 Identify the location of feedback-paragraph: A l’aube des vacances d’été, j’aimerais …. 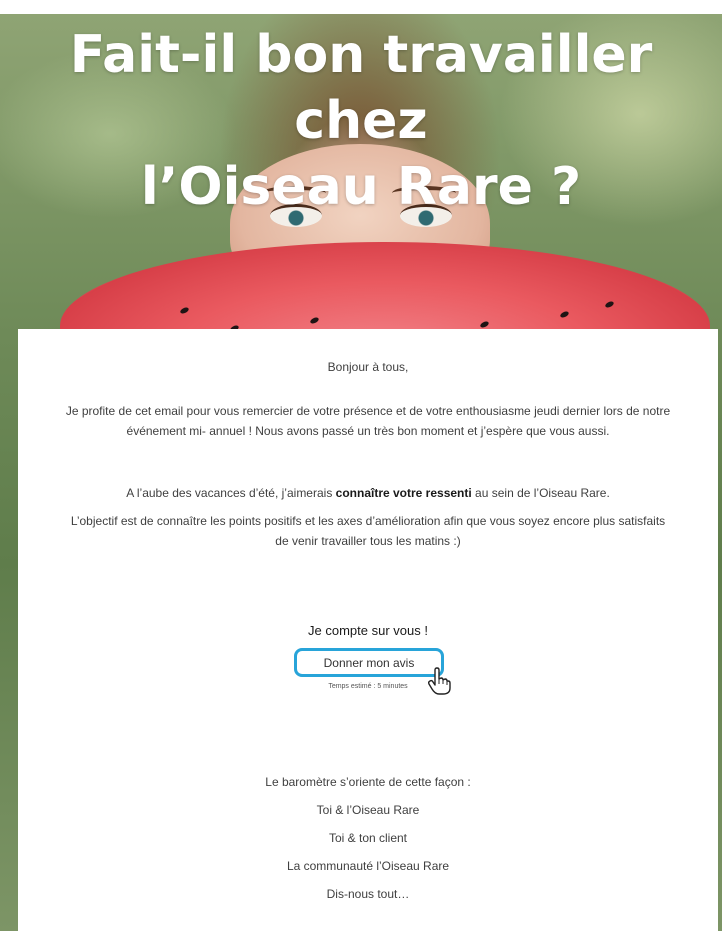
(368, 493).